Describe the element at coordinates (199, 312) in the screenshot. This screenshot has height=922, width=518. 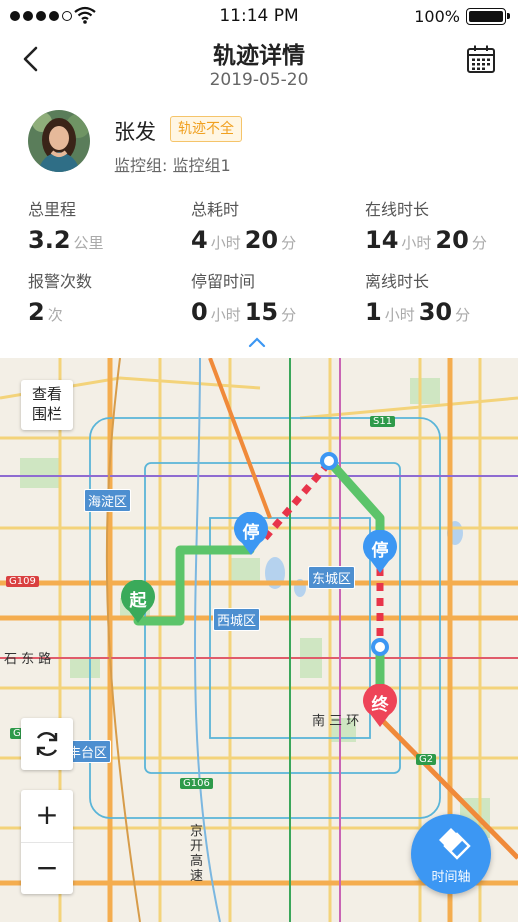
I see `stat-hours: 0` at that location.